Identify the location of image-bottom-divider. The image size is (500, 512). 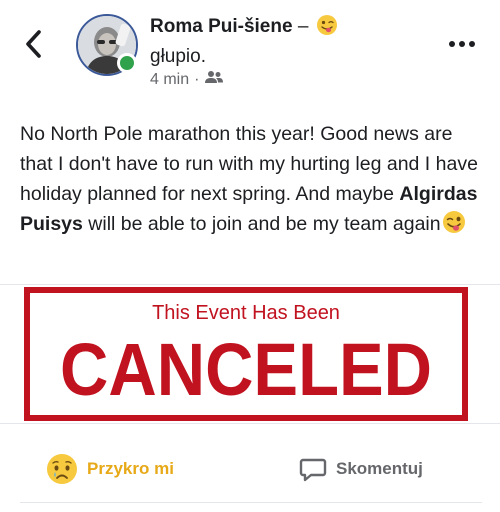
(250, 423).